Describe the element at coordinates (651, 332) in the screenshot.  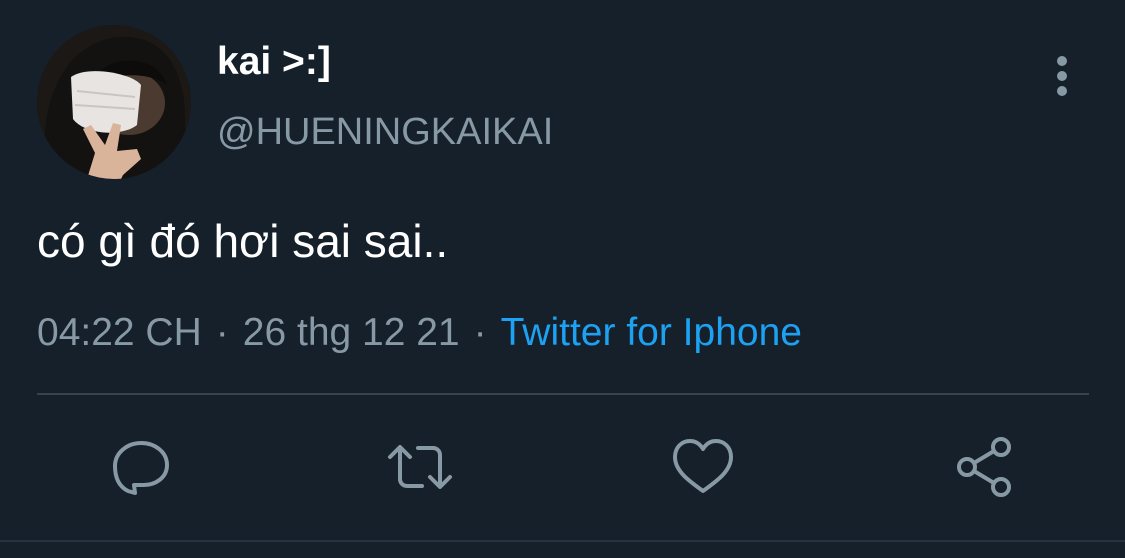
I see `tweet-source-link: Twitter for Iphone` at that location.